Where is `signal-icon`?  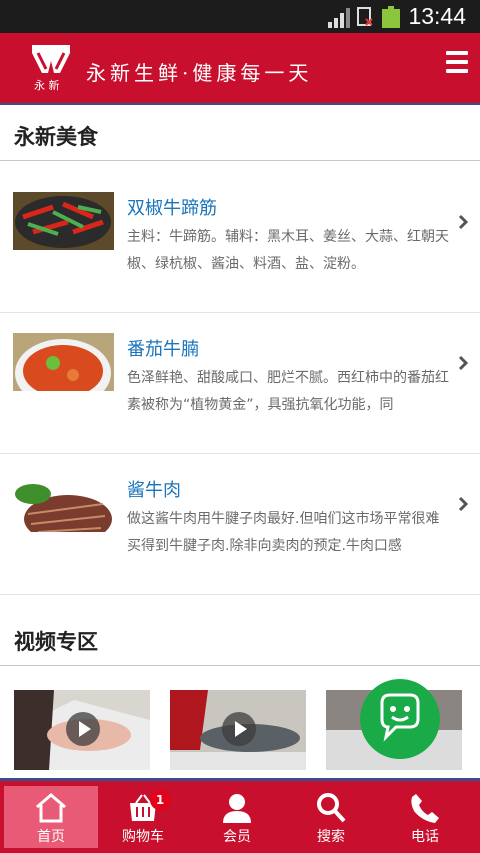 signal-icon is located at coordinates (339, 18).